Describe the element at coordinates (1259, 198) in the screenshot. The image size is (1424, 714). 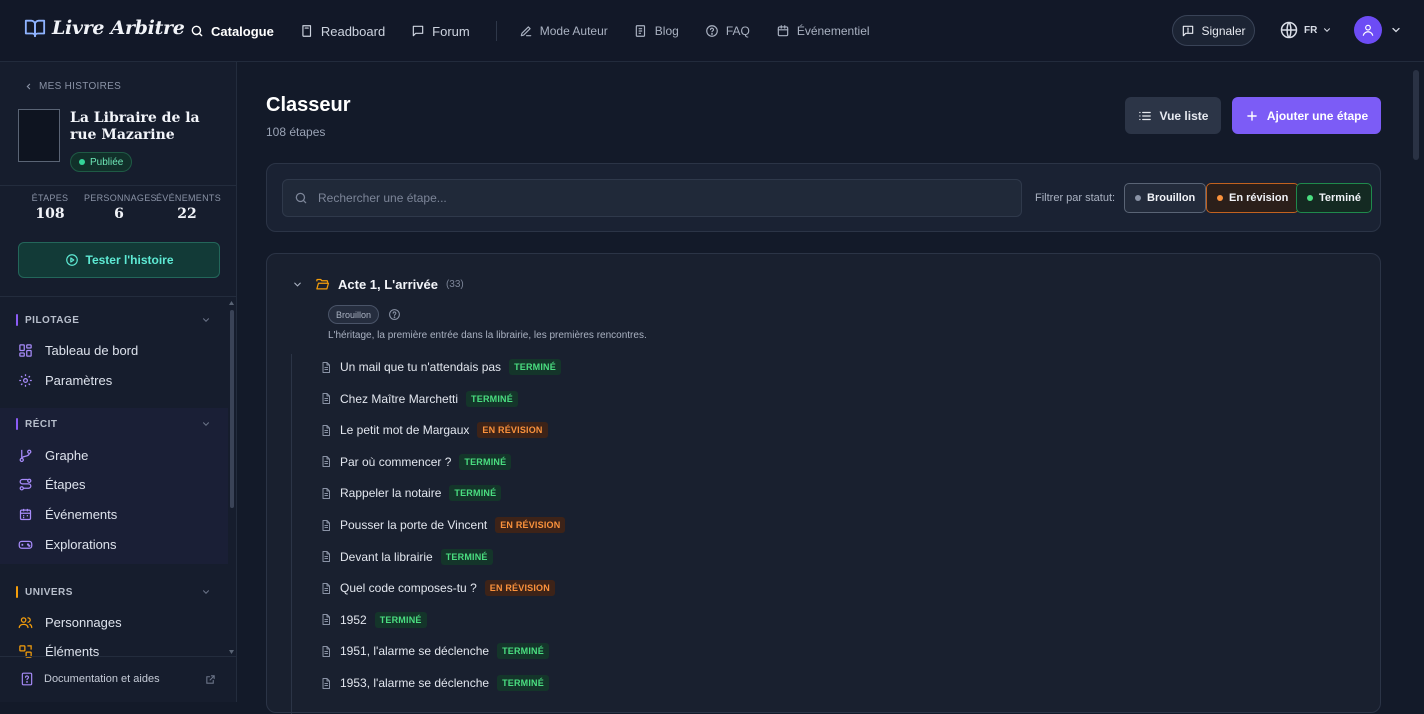
I see `filter-chip-label: En révision` at that location.